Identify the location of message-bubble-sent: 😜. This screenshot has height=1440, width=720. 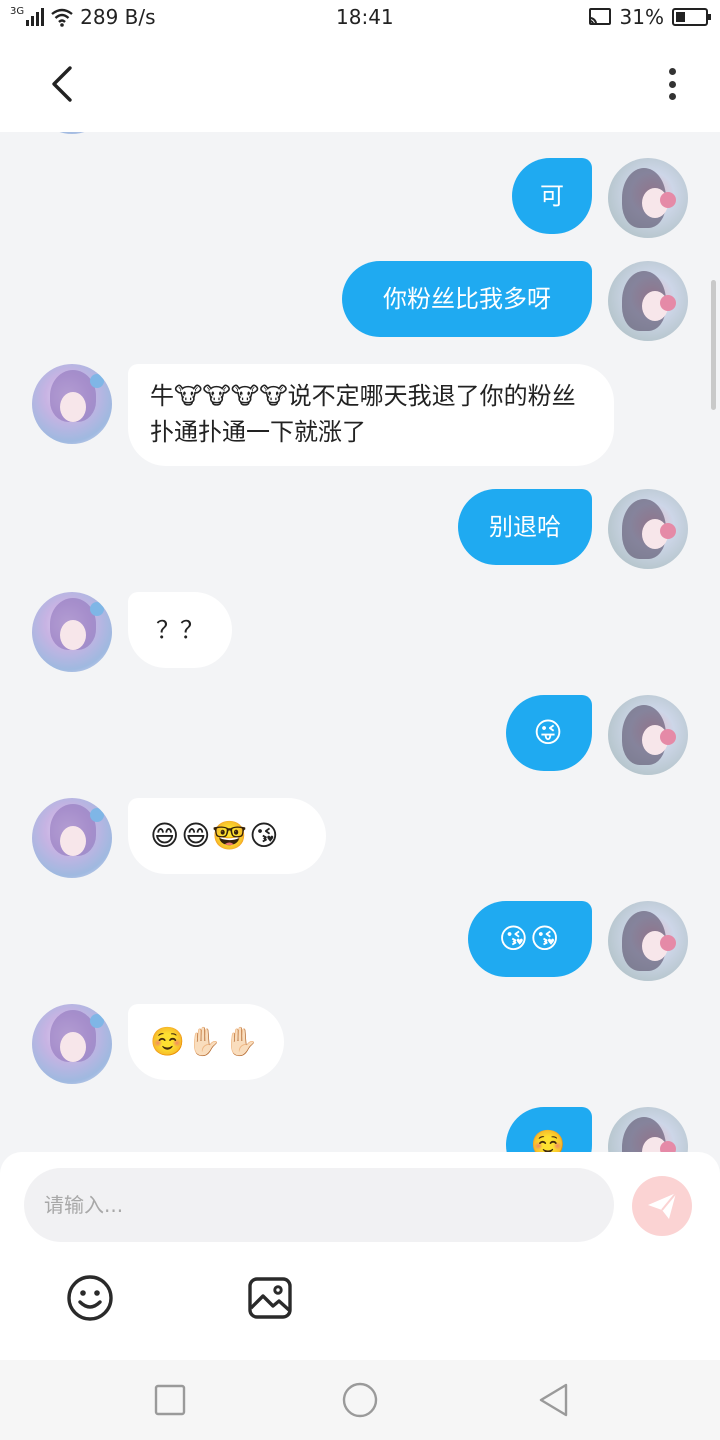
(549, 733).